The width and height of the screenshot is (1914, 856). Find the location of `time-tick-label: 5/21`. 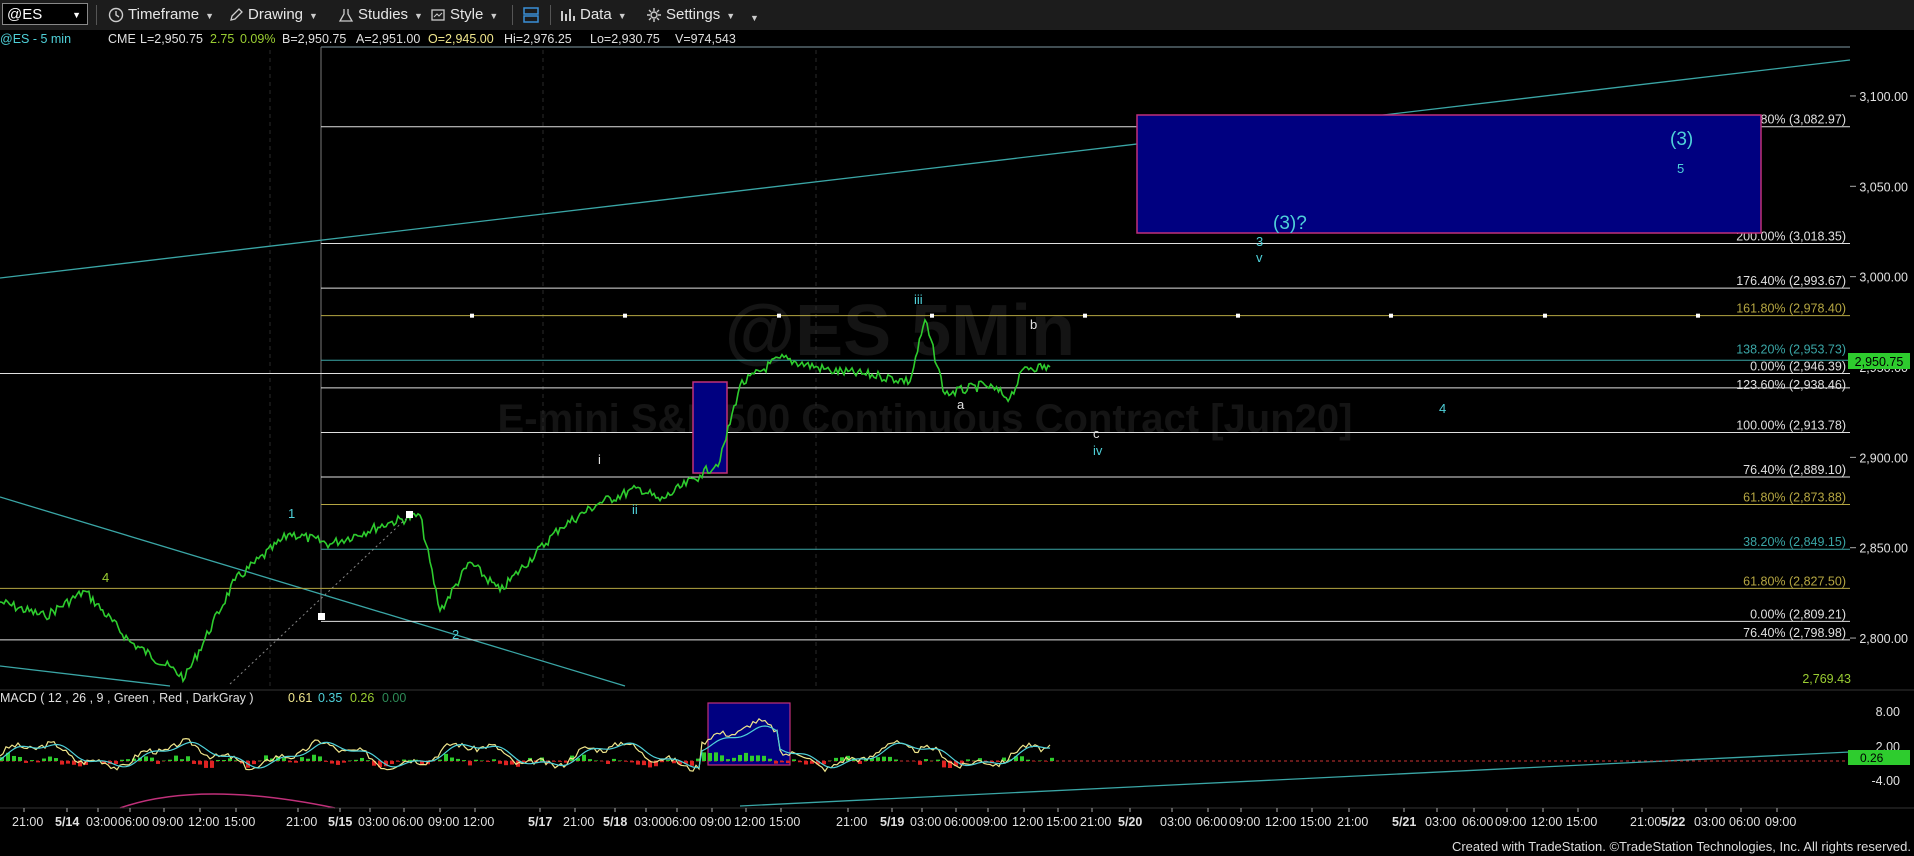

time-tick-label: 5/21 is located at coordinates (1404, 822).